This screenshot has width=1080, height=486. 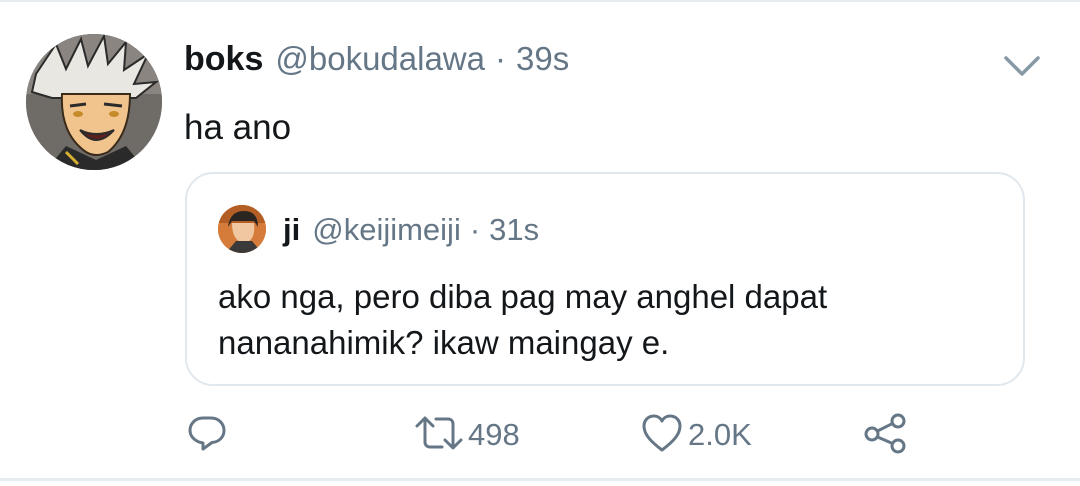 I want to click on quoted-tweet-header: ji @keijimeiji · 31s, so click(x=411, y=230).